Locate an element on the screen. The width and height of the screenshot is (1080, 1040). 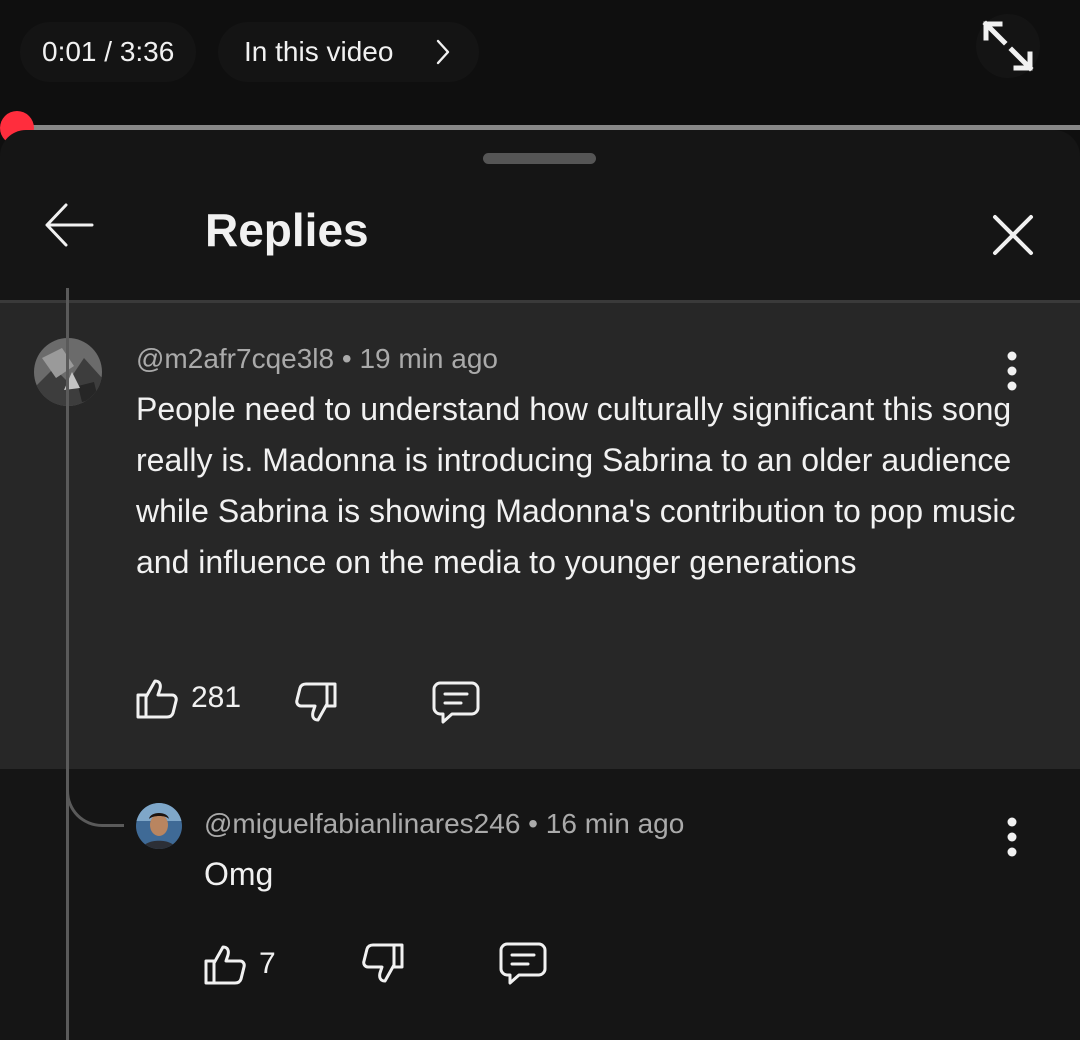
comment-meta: @m2afr7cqe3l8 • 19 min ago is located at coordinates (317, 359).